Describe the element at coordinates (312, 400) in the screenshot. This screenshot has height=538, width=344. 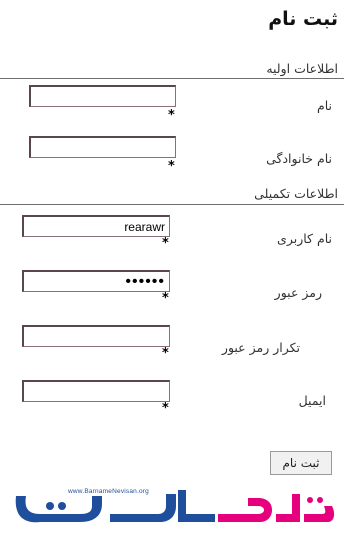
I see `email-label: ایمیل` at that location.